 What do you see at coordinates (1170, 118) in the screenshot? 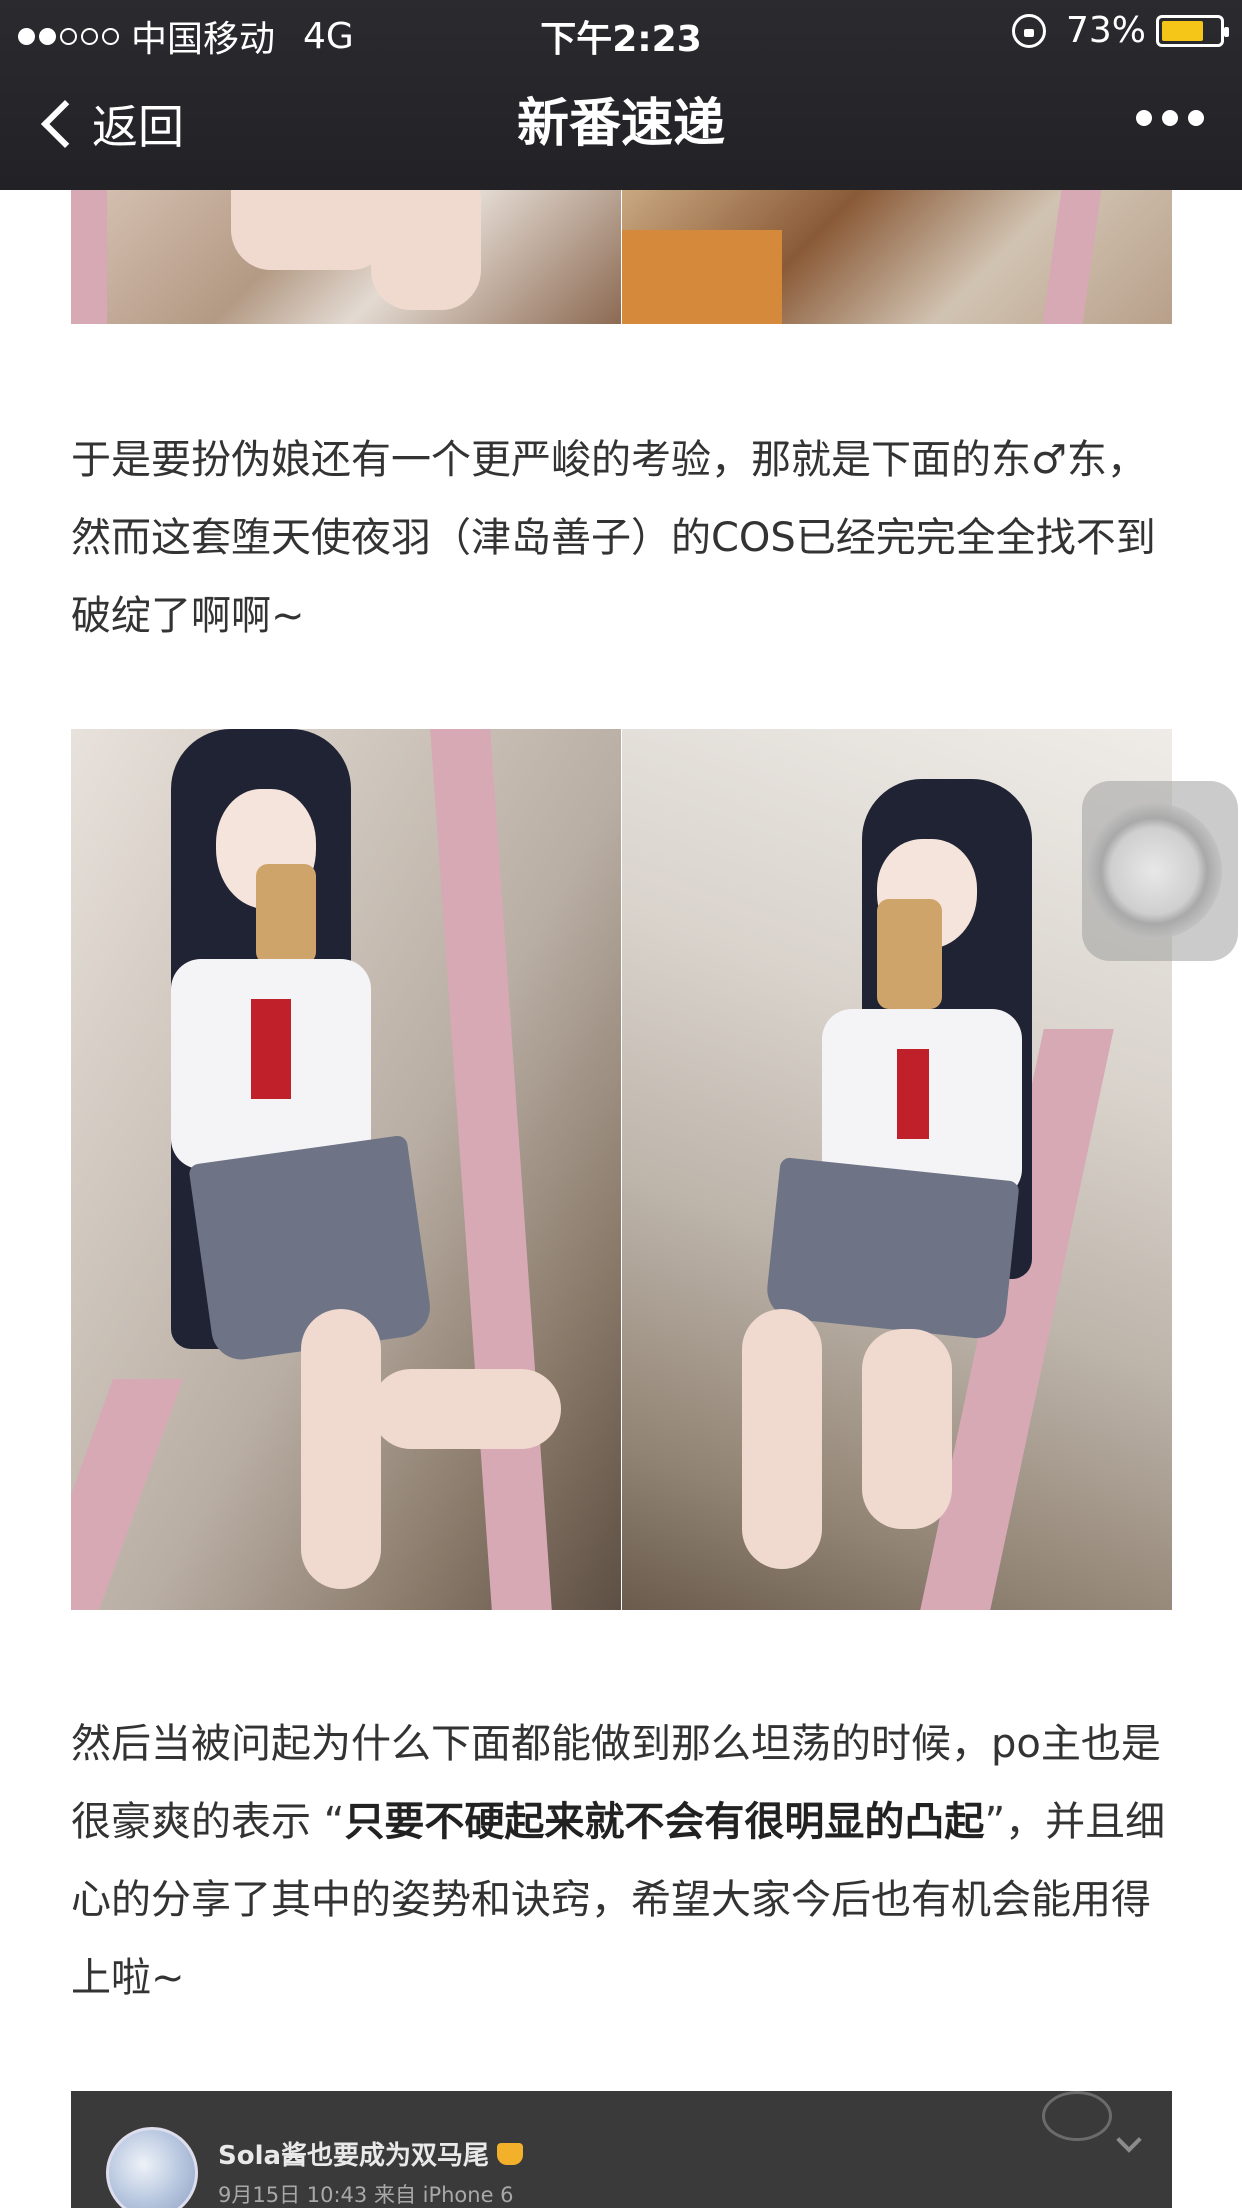
I see `more-dots-icon` at bounding box center [1170, 118].